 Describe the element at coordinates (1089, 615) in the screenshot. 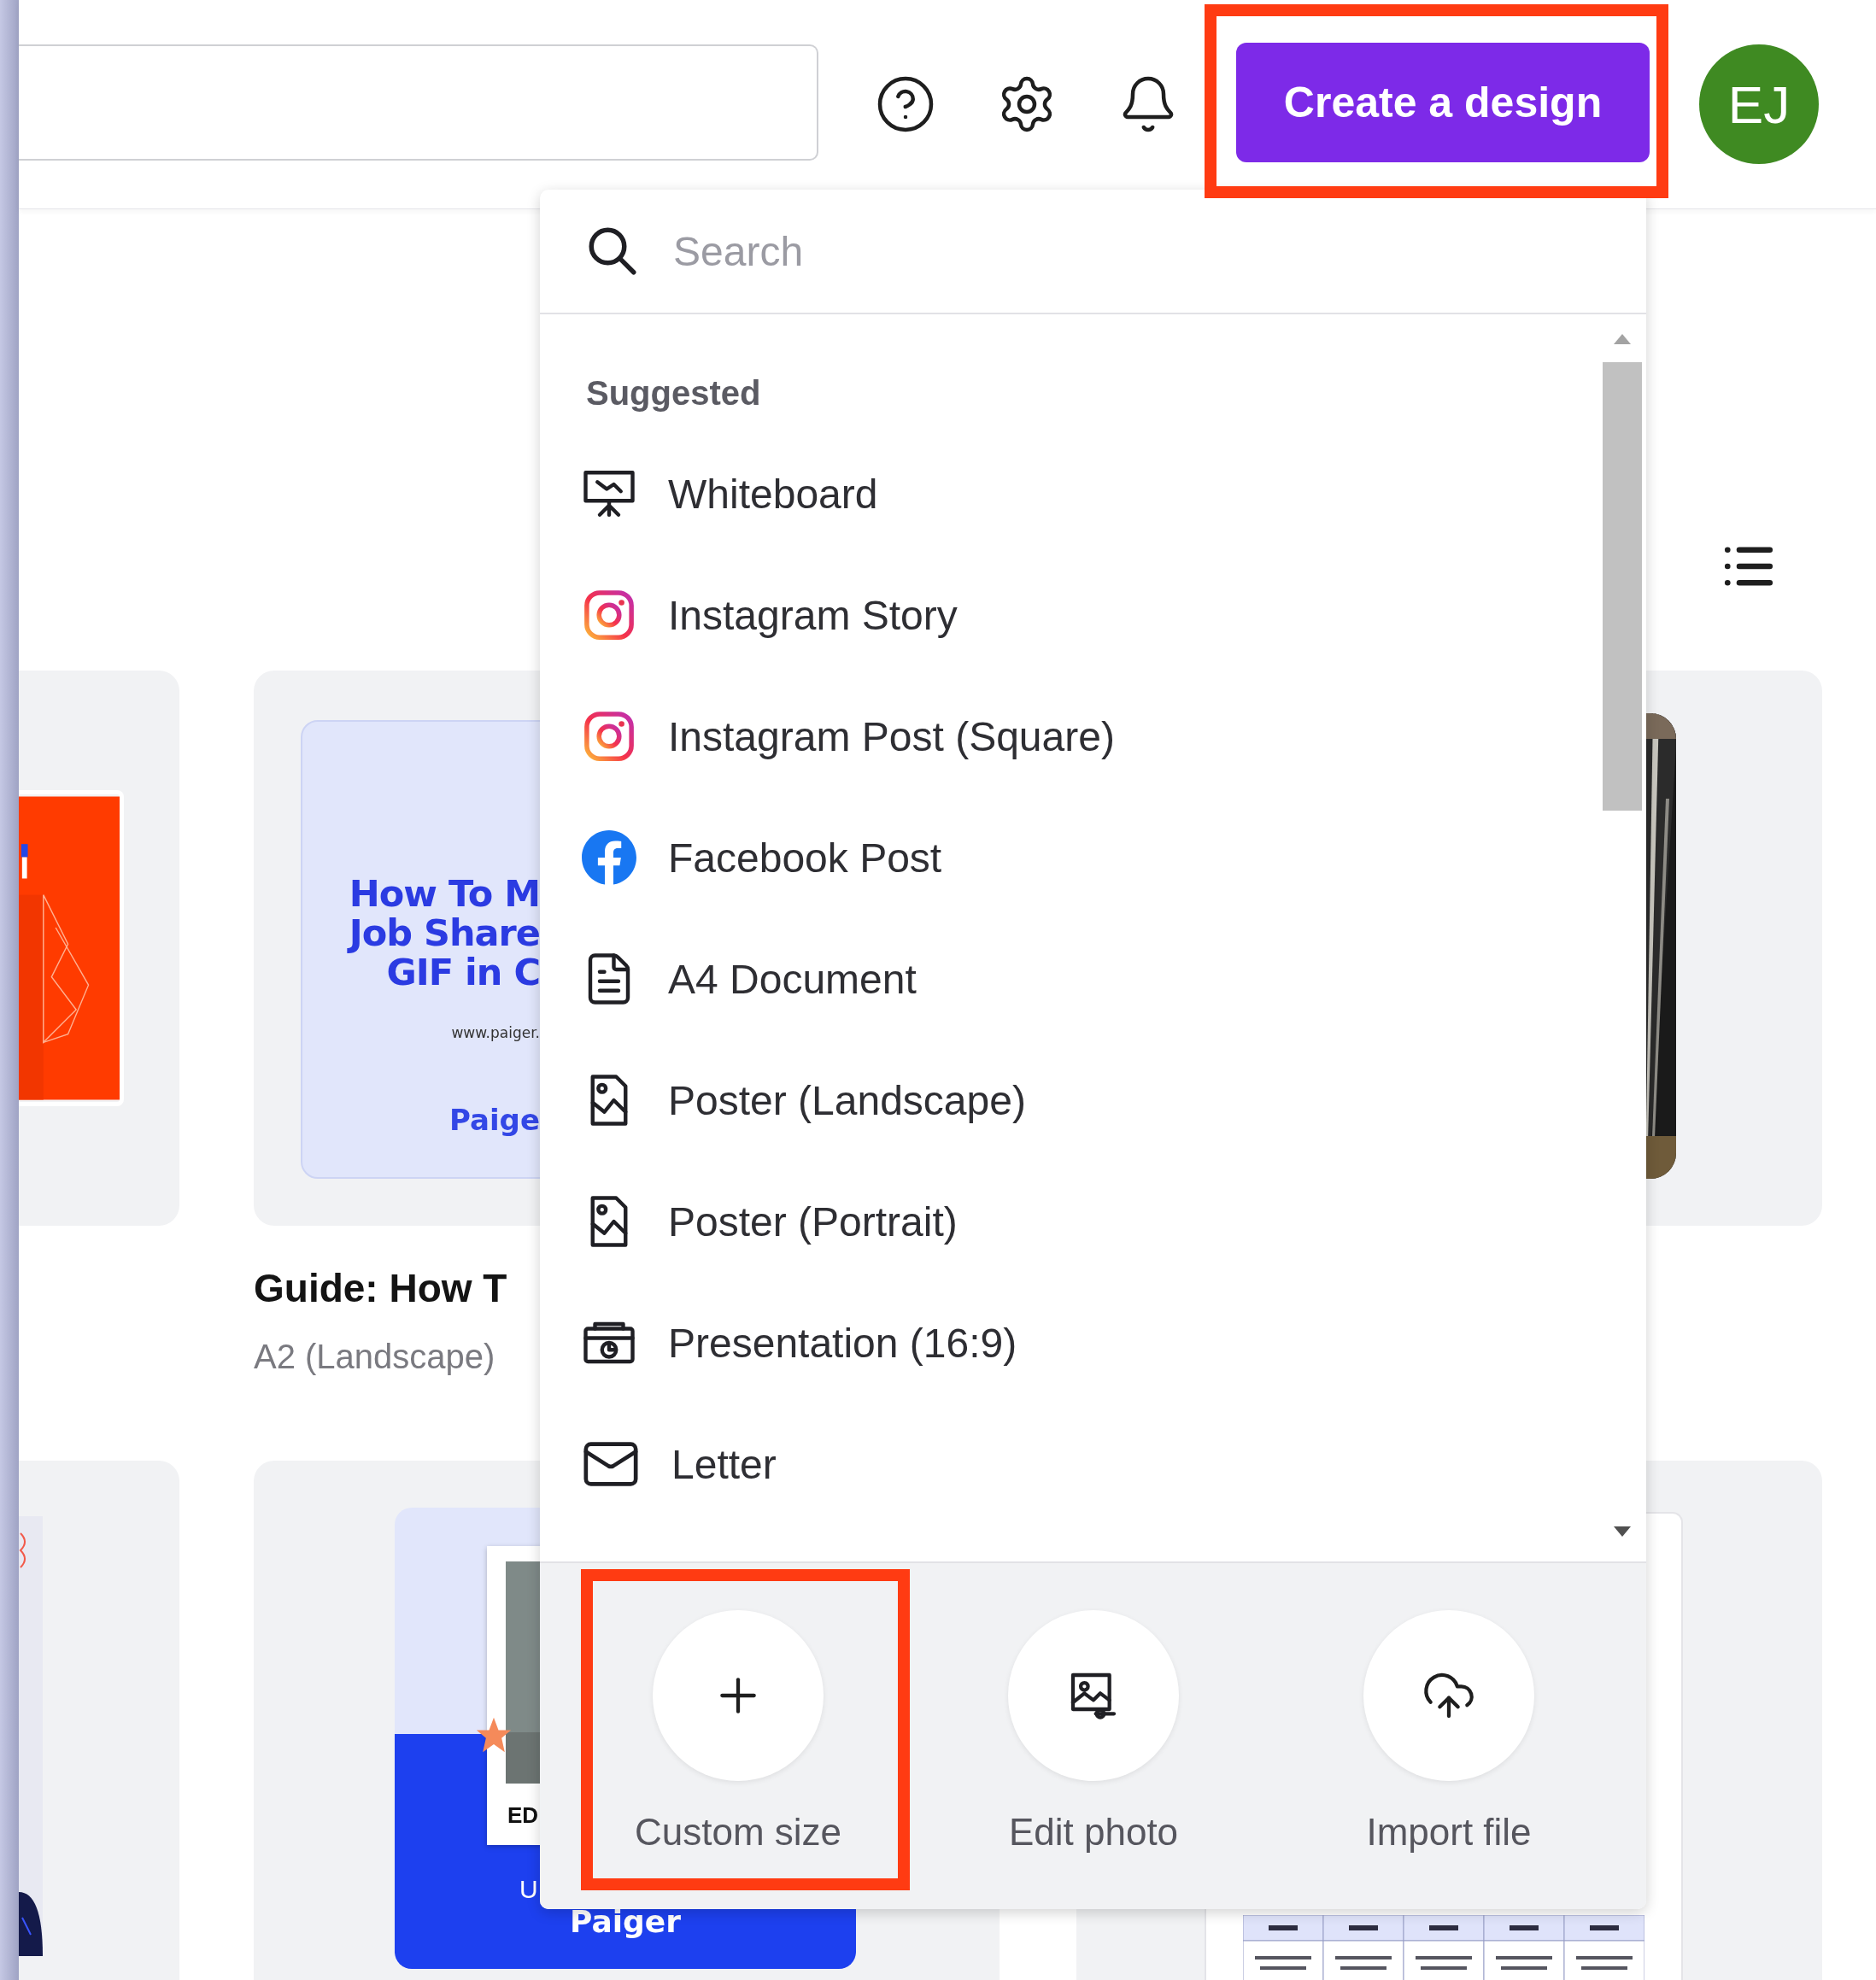

I see `menu-item: Instagram Story` at that location.